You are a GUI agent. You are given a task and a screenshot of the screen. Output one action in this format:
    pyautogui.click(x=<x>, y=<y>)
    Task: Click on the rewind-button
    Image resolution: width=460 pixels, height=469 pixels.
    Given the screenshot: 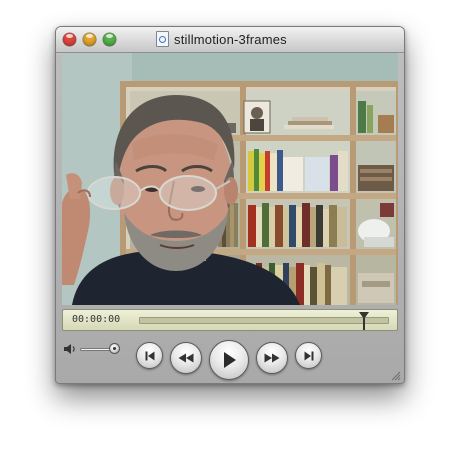 What is the action you would take?
    pyautogui.click(x=186, y=358)
    